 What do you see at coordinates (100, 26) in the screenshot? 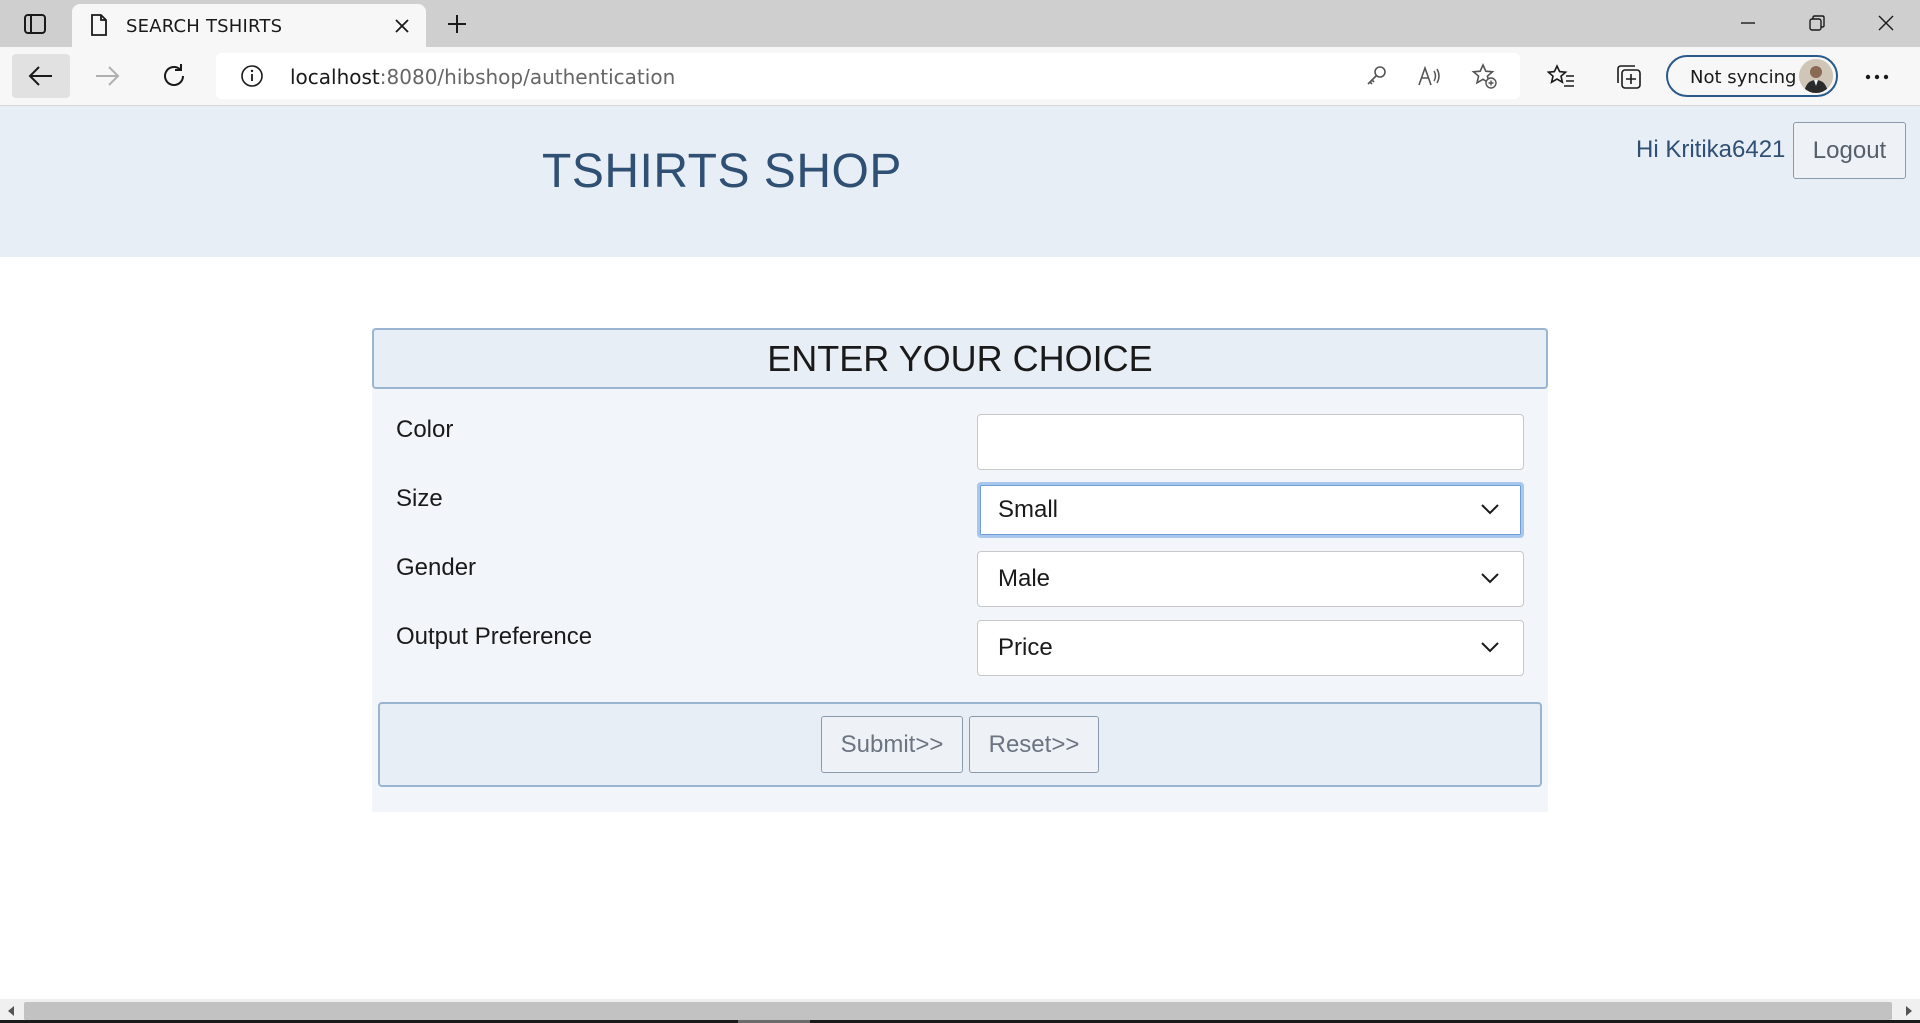
I see `page-icon` at bounding box center [100, 26].